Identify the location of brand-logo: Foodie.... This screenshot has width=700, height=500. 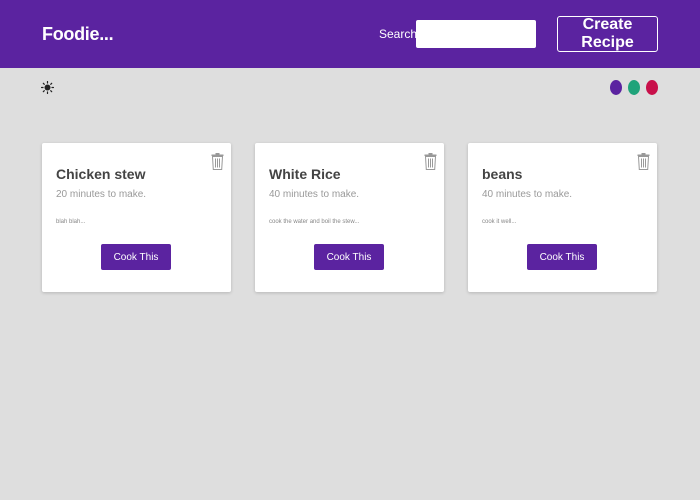
(78, 34).